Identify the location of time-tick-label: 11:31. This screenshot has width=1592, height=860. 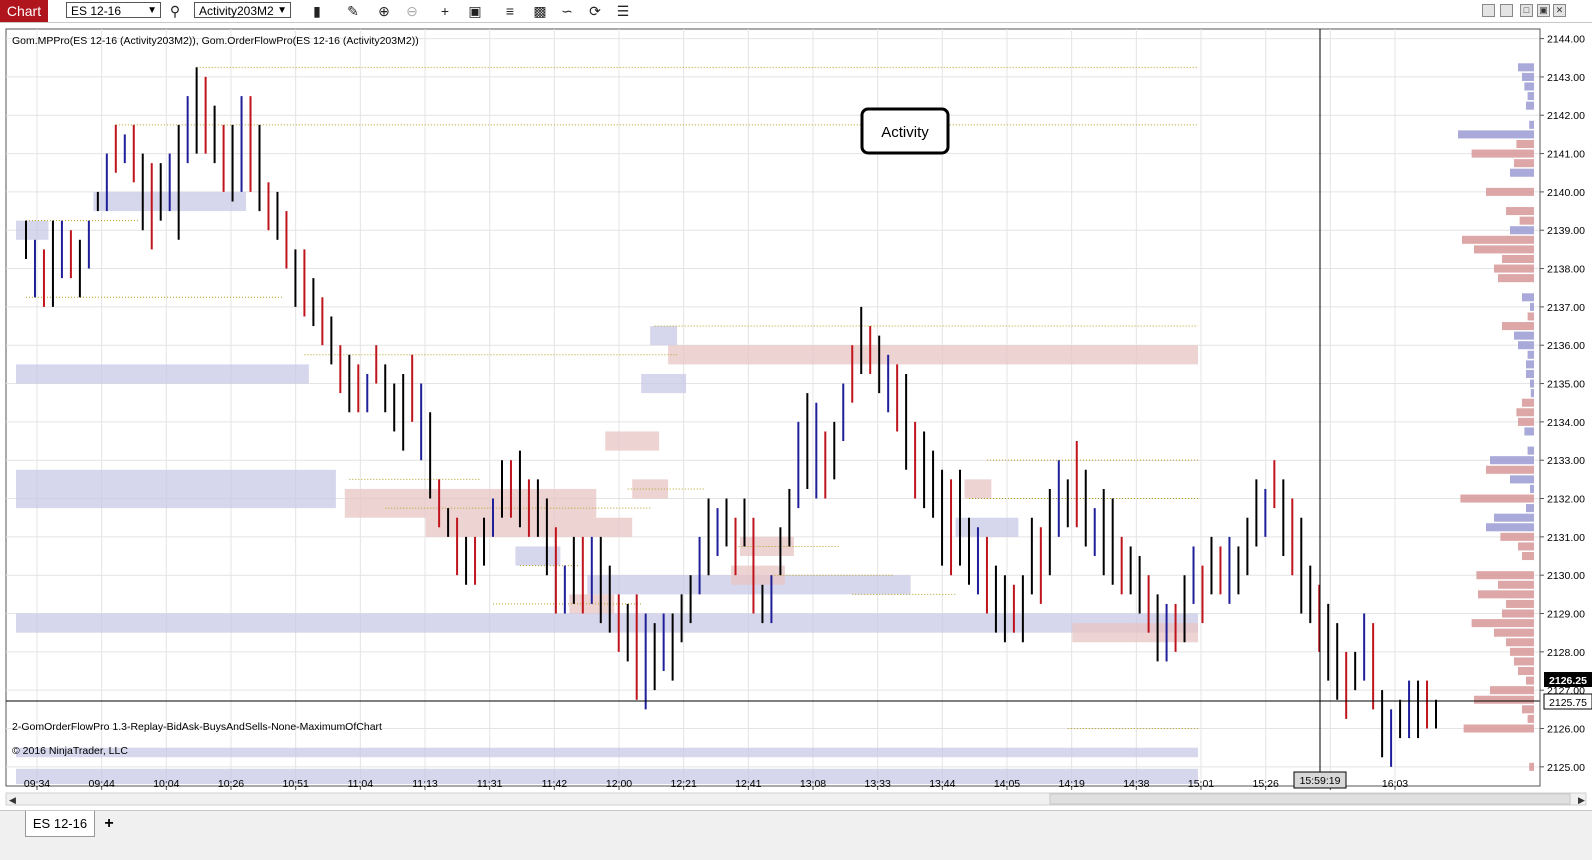
(490, 784).